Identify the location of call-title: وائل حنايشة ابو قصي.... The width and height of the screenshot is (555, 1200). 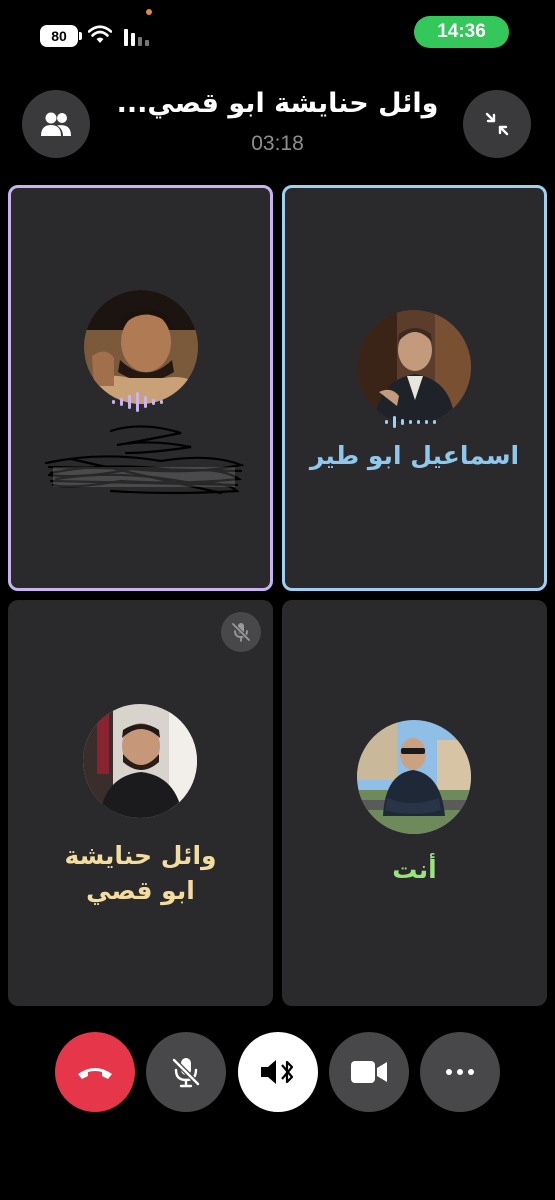
(277, 103).